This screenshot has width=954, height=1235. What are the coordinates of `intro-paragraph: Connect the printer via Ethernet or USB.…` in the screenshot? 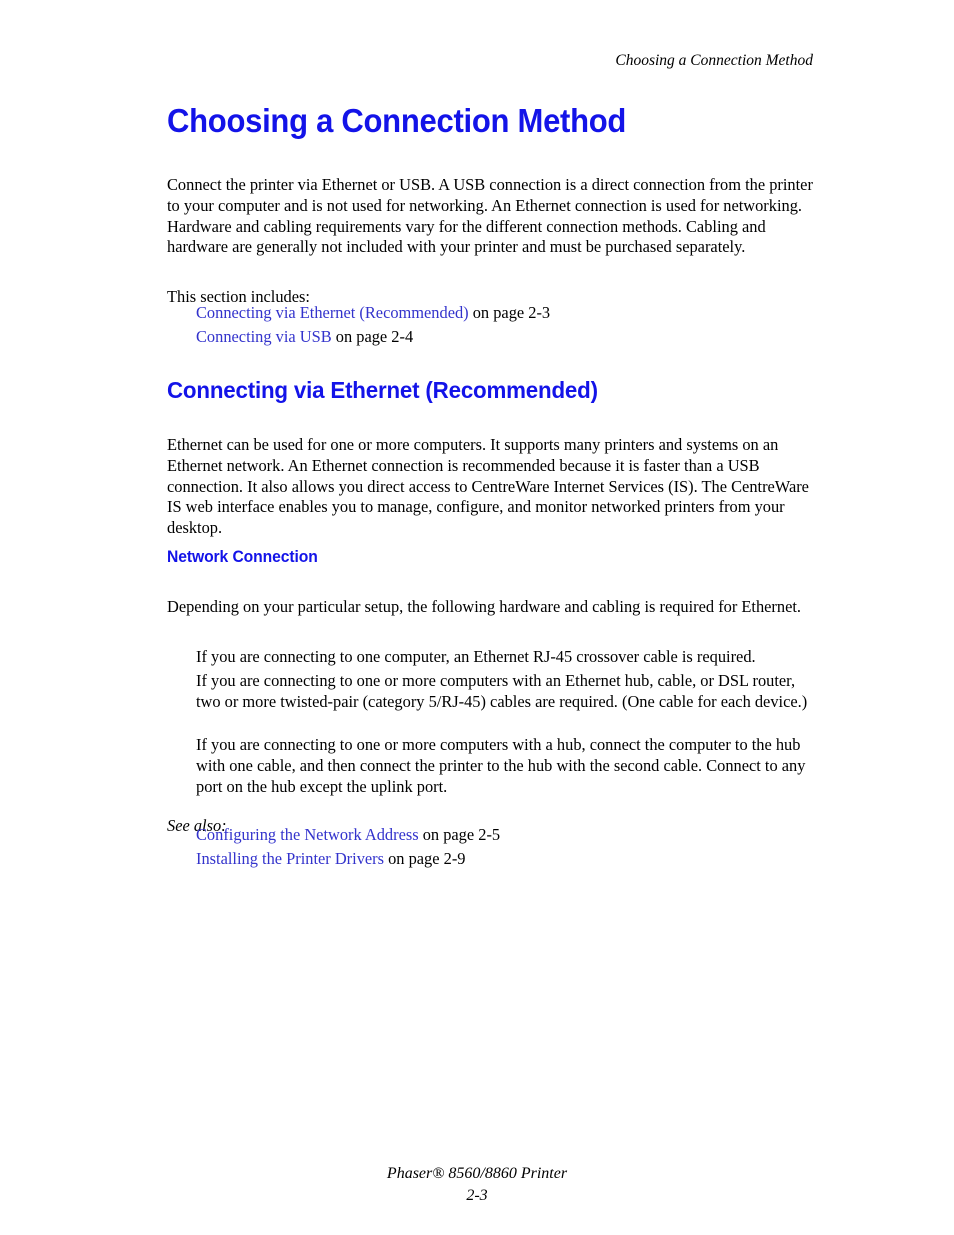 It's located at (490, 216).